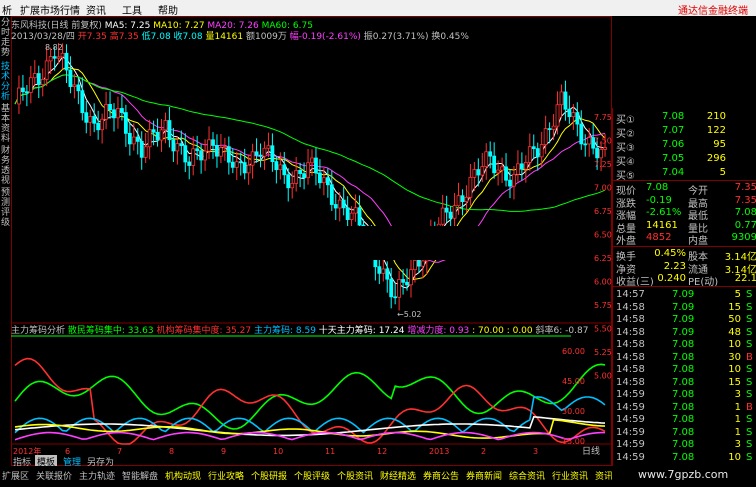 The width and height of the screenshot is (756, 487). What do you see at coordinates (5, 82) in the screenshot?
I see `tab-technical: 技术分析` at bounding box center [5, 82].